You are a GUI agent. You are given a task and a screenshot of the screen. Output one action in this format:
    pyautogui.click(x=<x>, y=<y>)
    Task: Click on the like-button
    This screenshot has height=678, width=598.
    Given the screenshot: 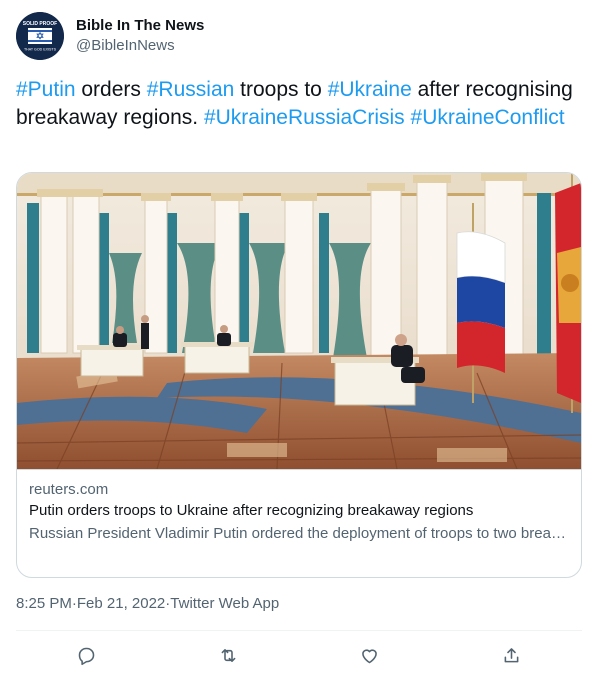 What is the action you would take?
    pyautogui.click(x=370, y=655)
    